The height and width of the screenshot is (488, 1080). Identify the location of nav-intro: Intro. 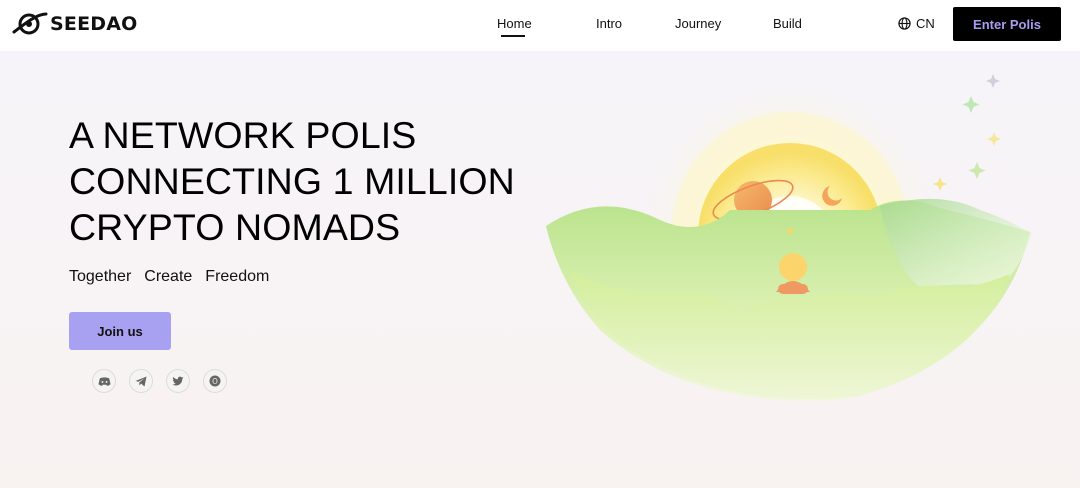
(609, 23).